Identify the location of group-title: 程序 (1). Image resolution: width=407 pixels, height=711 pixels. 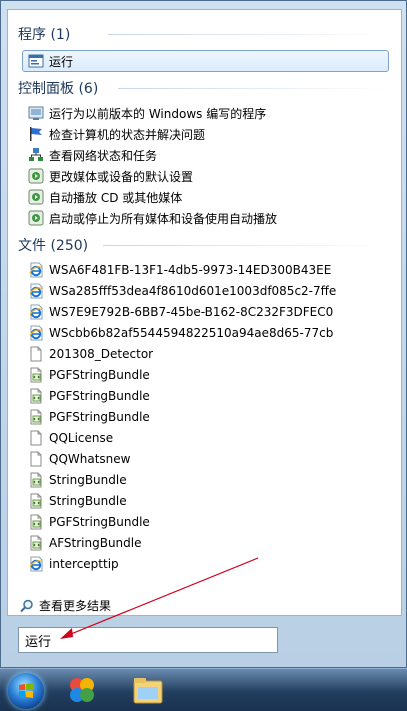
(44, 35).